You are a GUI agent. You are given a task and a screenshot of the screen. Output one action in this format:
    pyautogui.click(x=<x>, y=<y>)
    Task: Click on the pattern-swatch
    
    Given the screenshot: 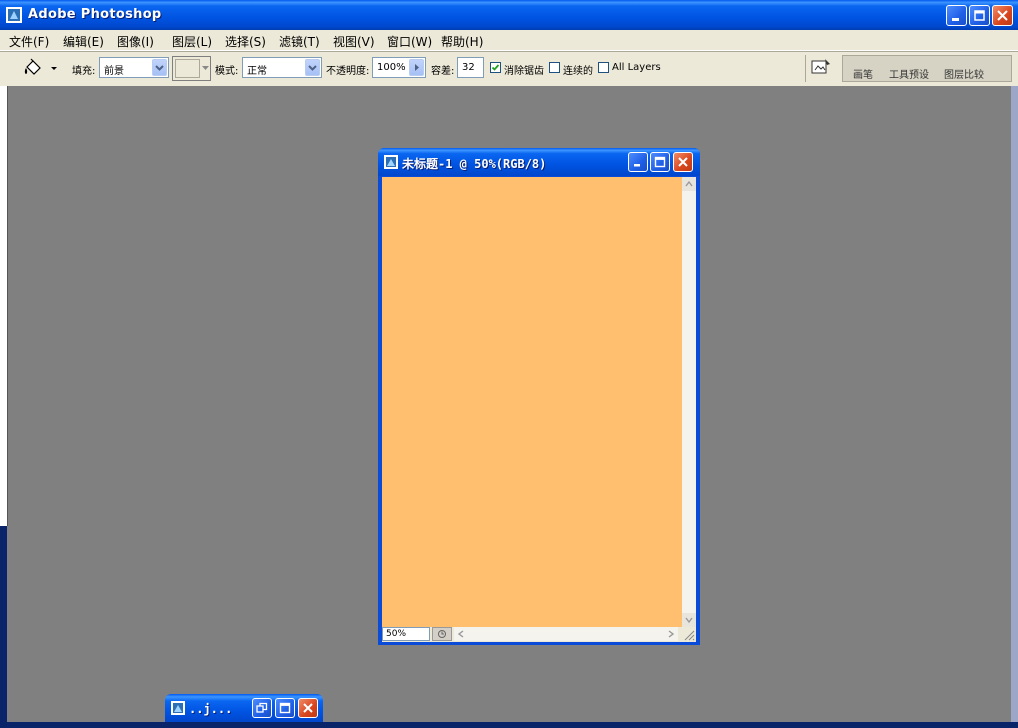 What is the action you would take?
    pyautogui.click(x=187, y=68)
    